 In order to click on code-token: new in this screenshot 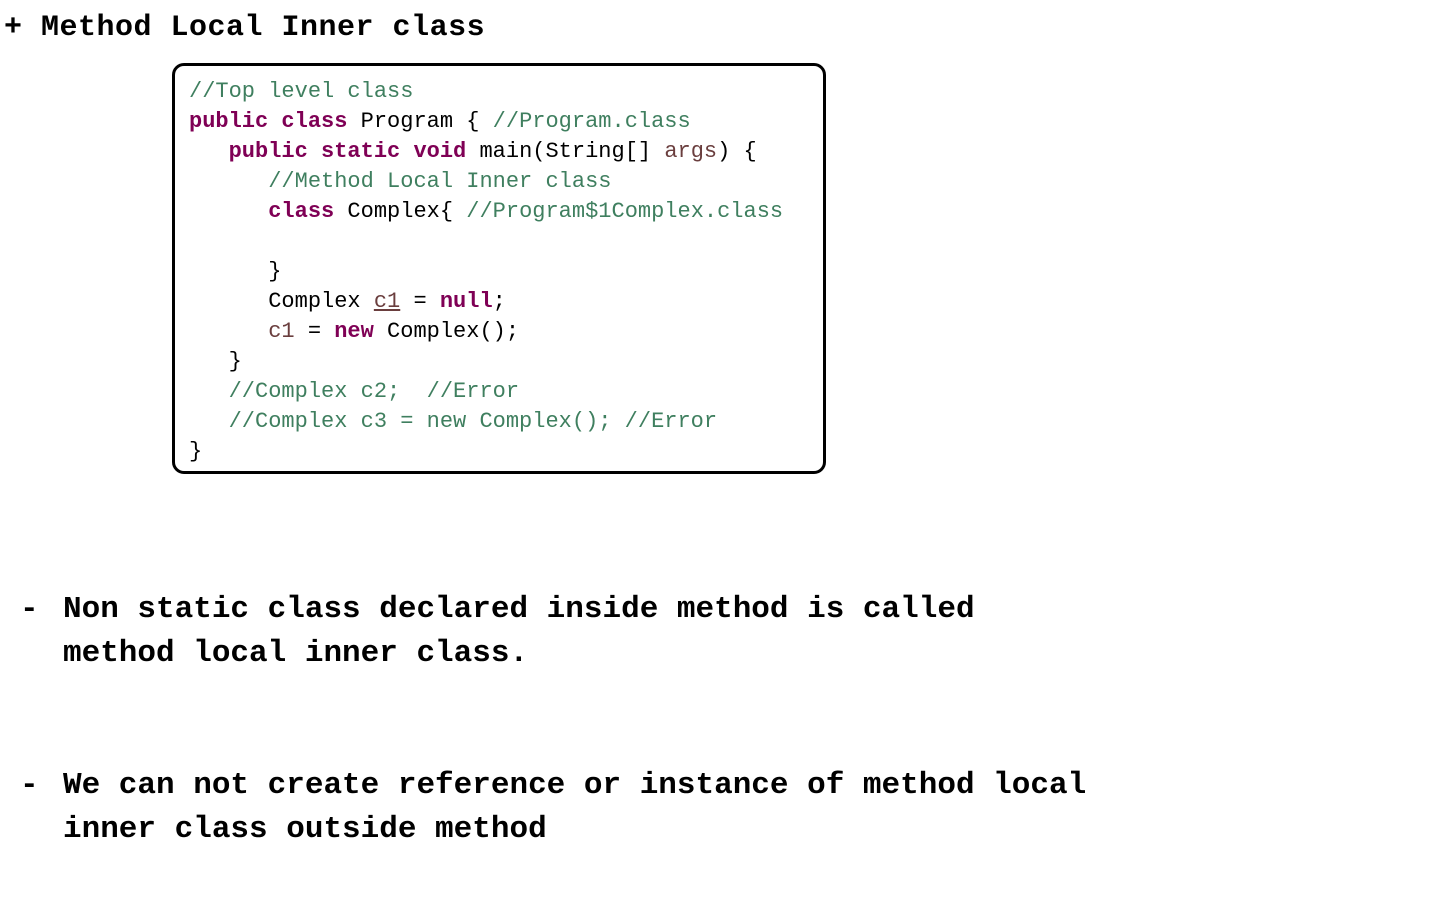, I will do `click(354, 331)`.